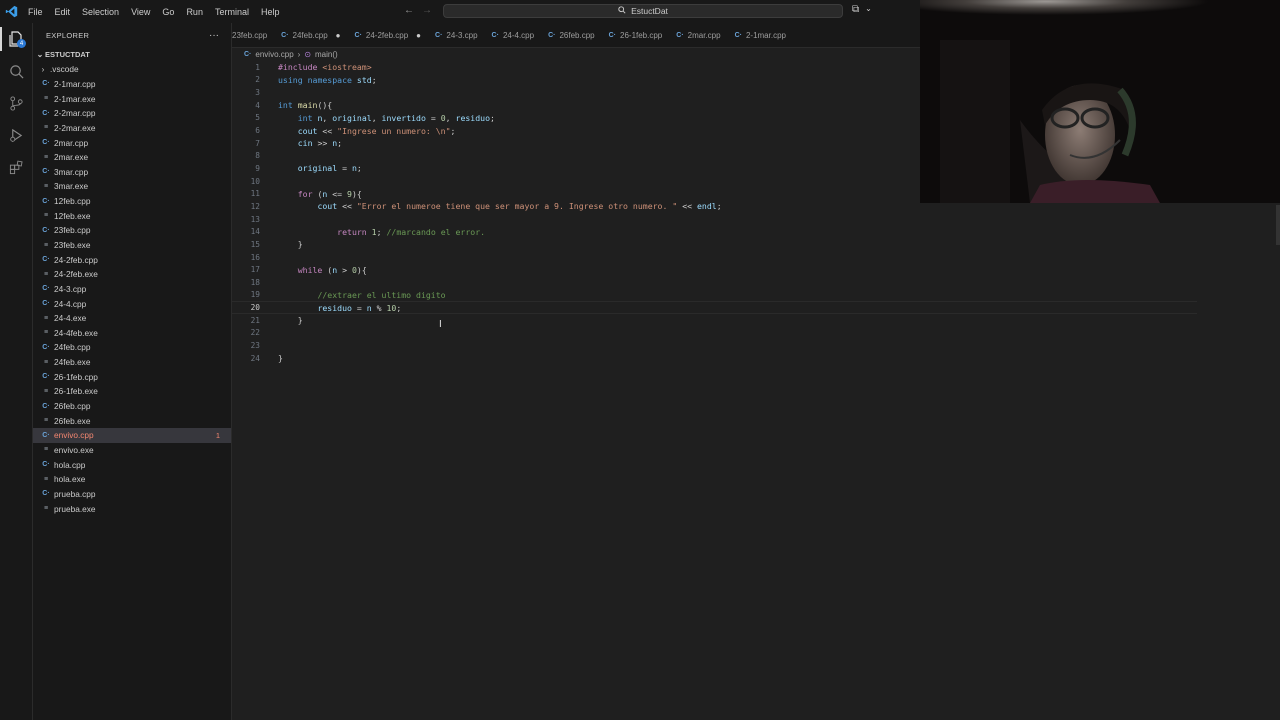  What do you see at coordinates (1278, 225) in the screenshot?
I see `editor-scrollbar` at bounding box center [1278, 225].